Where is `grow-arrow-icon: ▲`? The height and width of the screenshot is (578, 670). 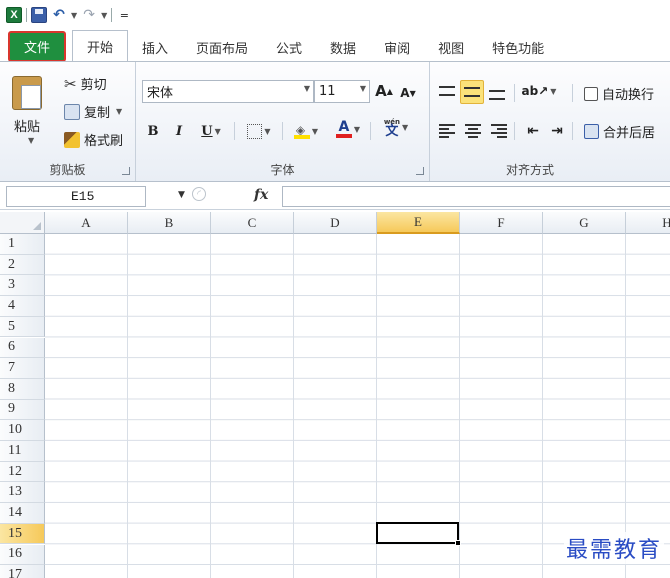 grow-arrow-icon: ▲ is located at coordinates (389, 91).